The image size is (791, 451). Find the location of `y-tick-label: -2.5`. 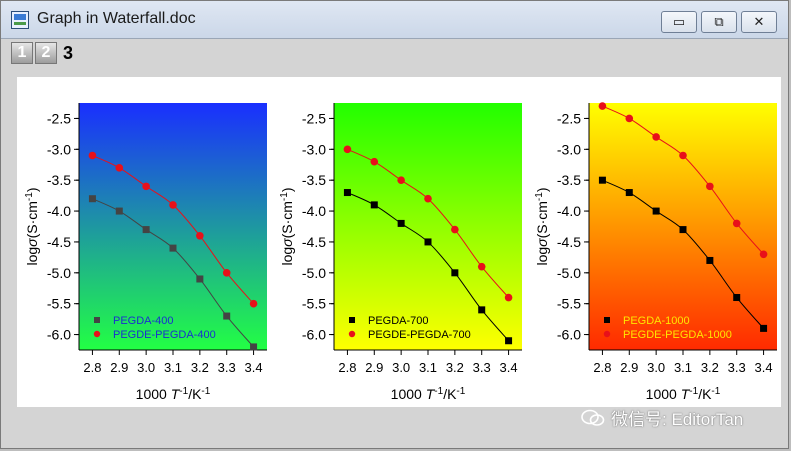

y-tick-label: -2.5 is located at coordinates (569, 118).